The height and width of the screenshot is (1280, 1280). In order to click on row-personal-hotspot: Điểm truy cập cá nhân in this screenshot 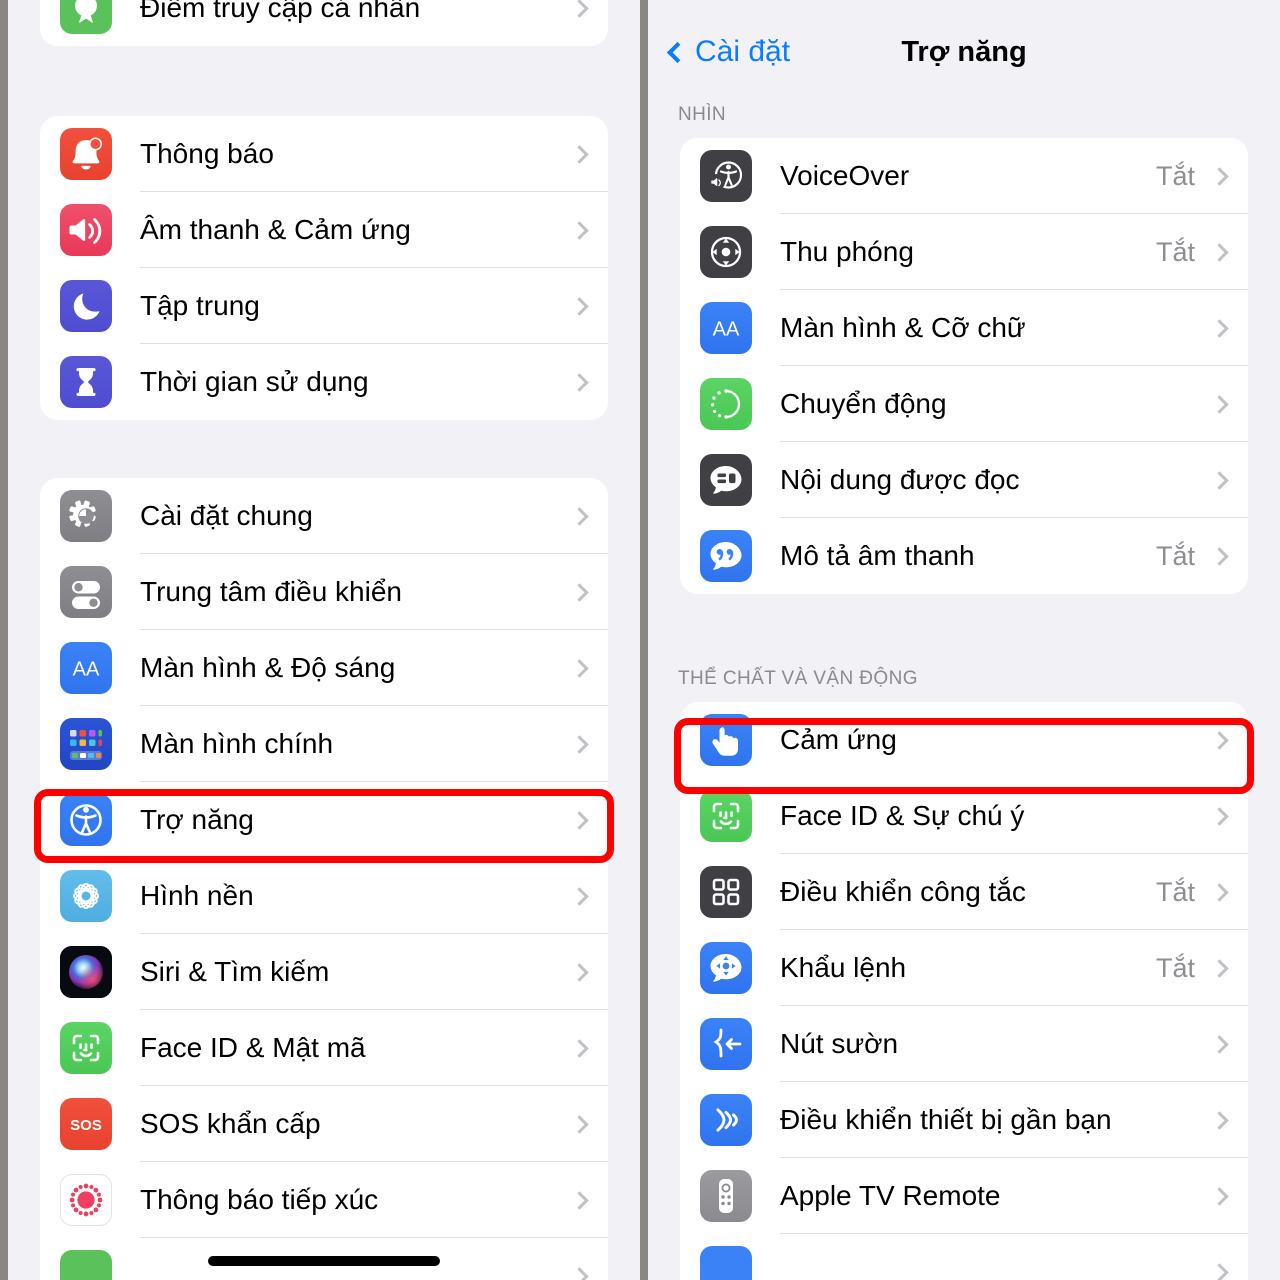, I will do `click(324, 23)`.